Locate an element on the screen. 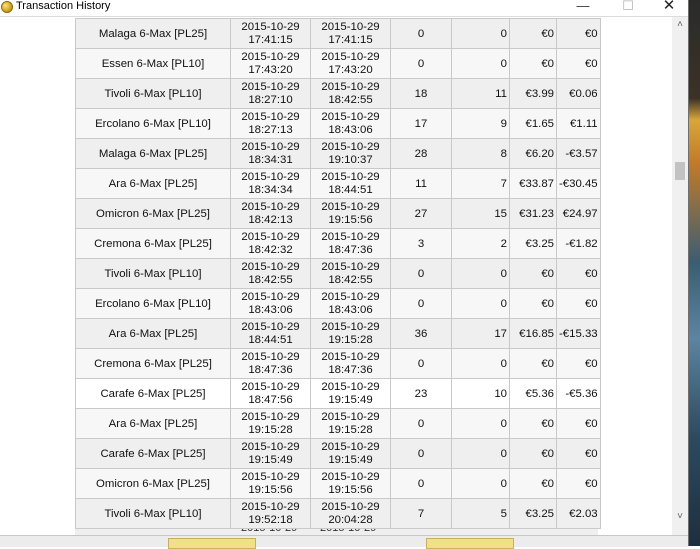  cell-amount-text: €0 is located at coordinates (547, 63).